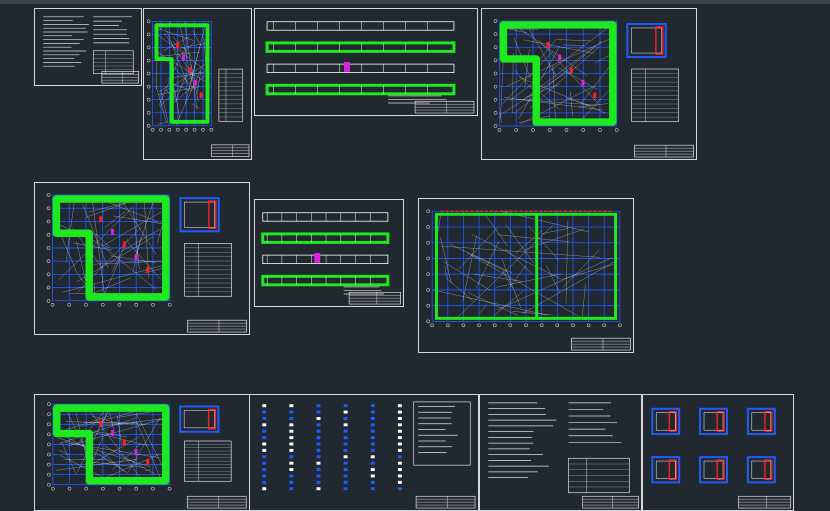 The image size is (830, 511). I want to click on drawing-sheet-s6, so click(329, 253).